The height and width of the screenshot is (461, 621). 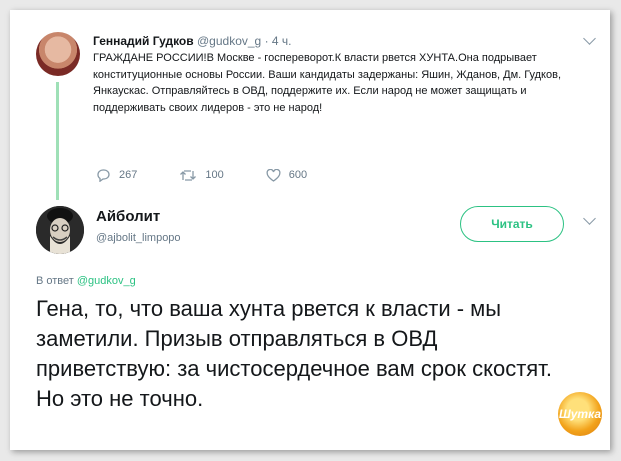 What do you see at coordinates (128, 216) in the screenshot?
I see `reply-author-name: Айболит` at bounding box center [128, 216].